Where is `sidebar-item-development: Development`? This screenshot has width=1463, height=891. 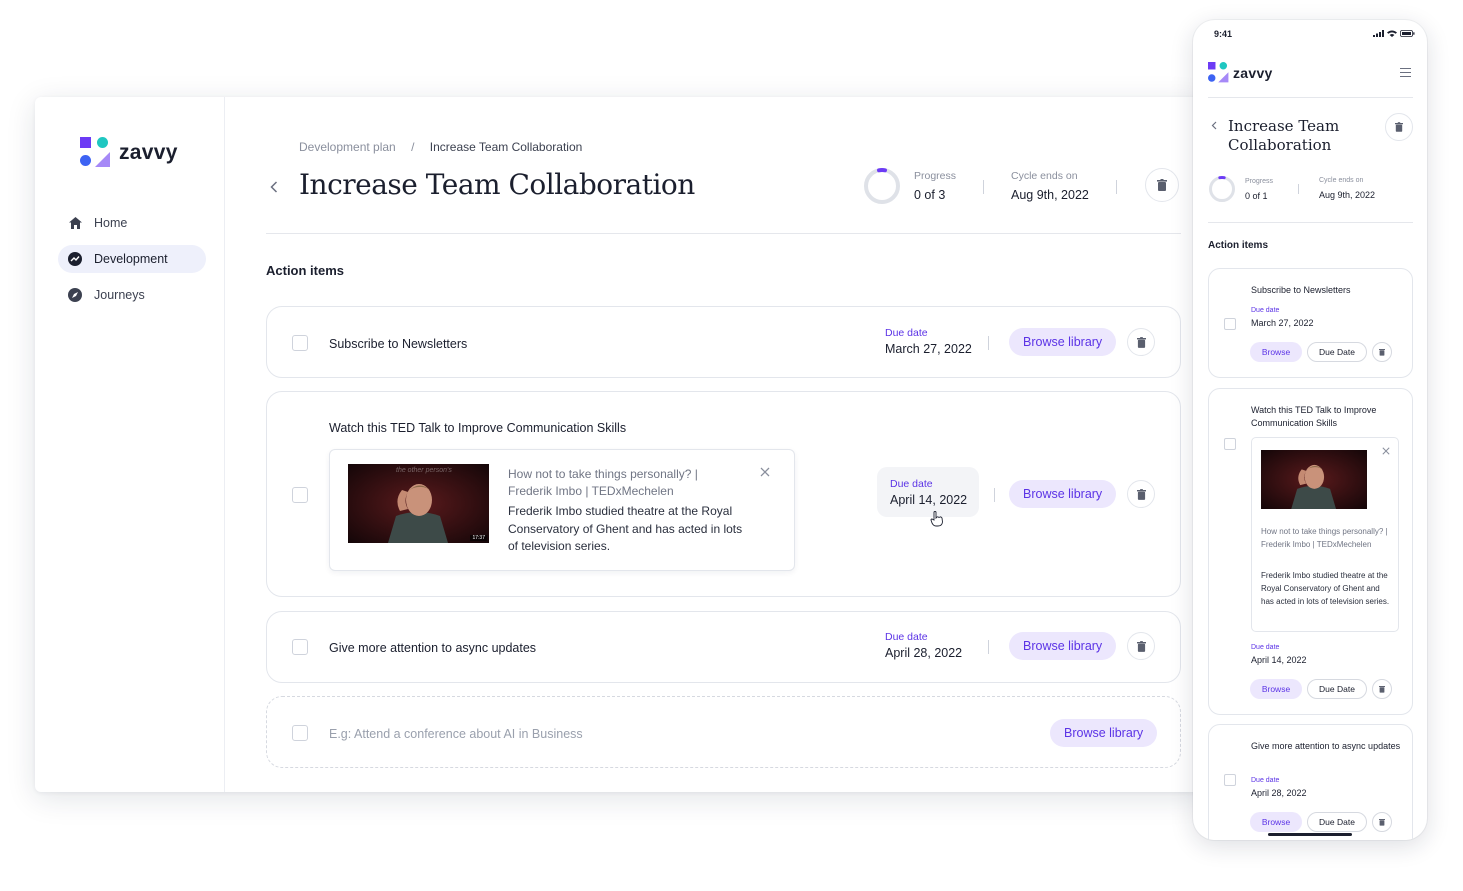
sidebar-item-development: Development is located at coordinates (132, 259).